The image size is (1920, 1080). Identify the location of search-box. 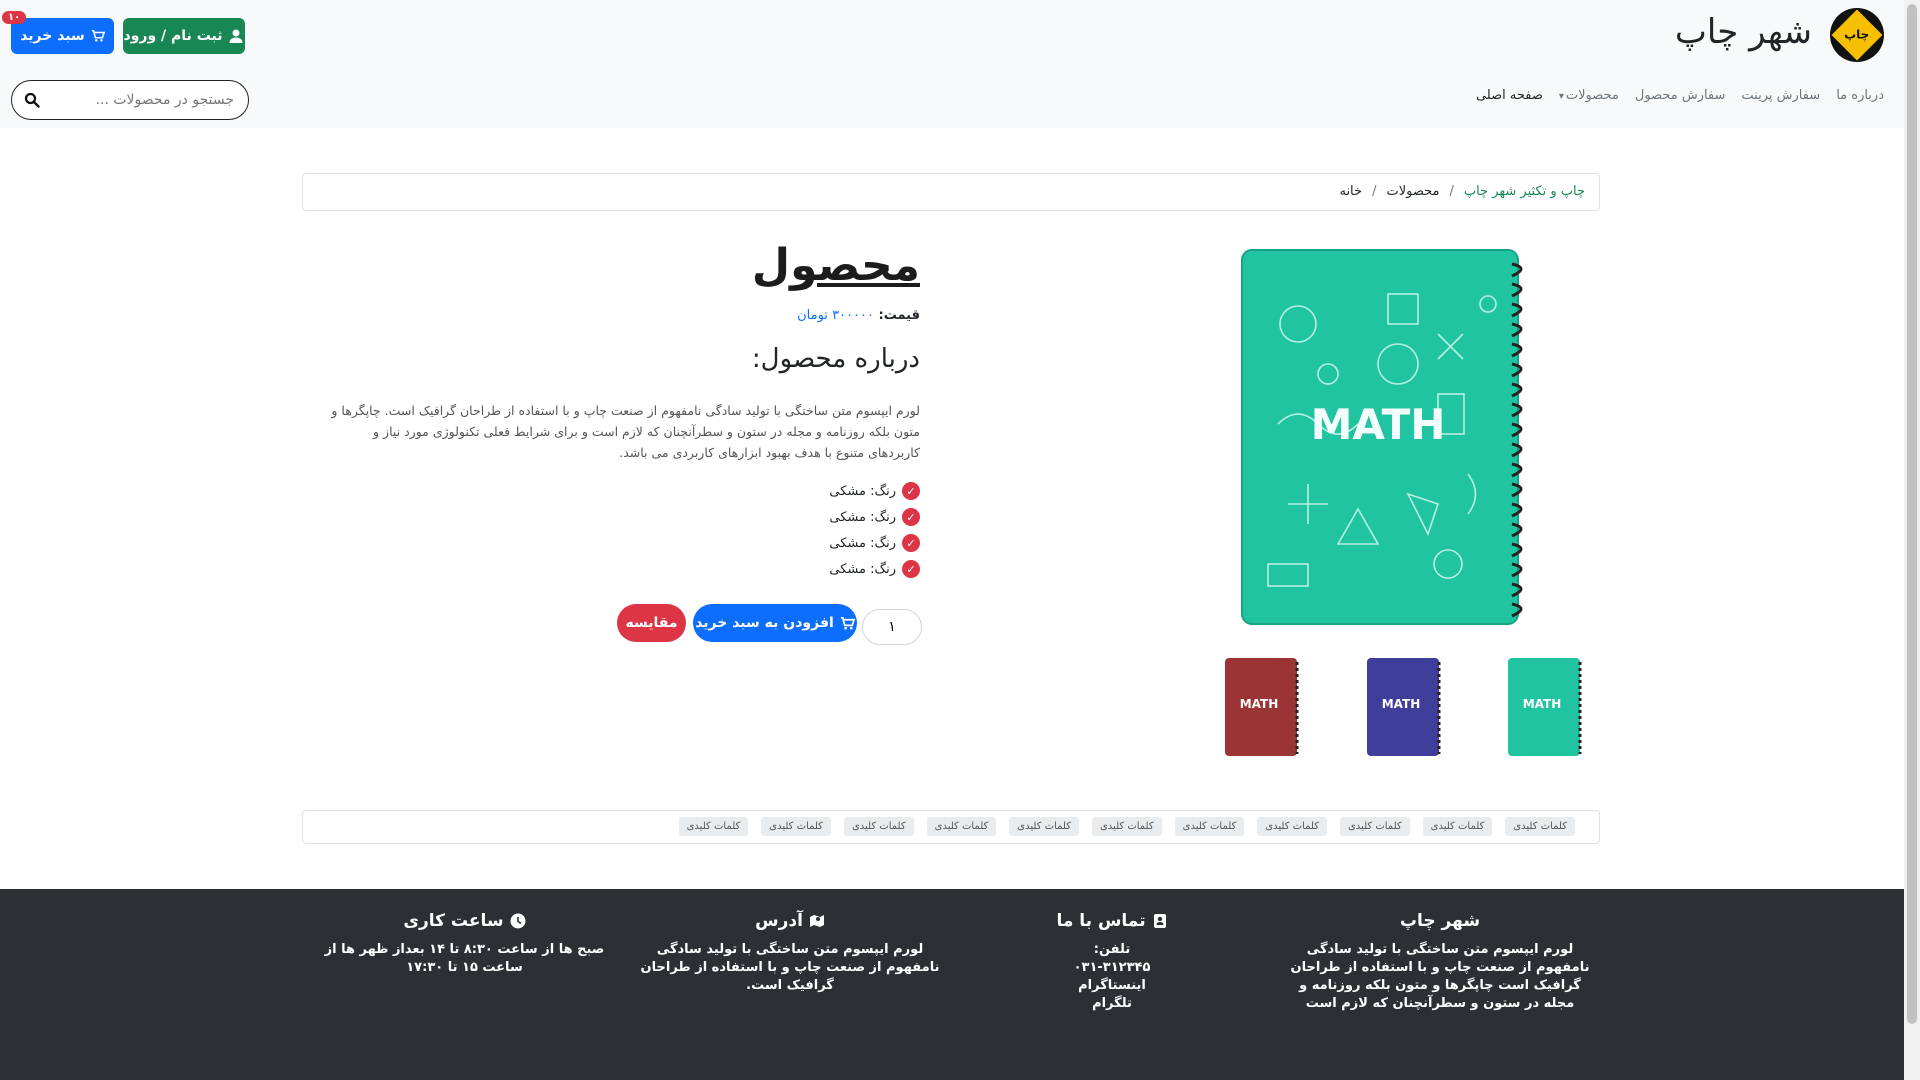
(130, 100).